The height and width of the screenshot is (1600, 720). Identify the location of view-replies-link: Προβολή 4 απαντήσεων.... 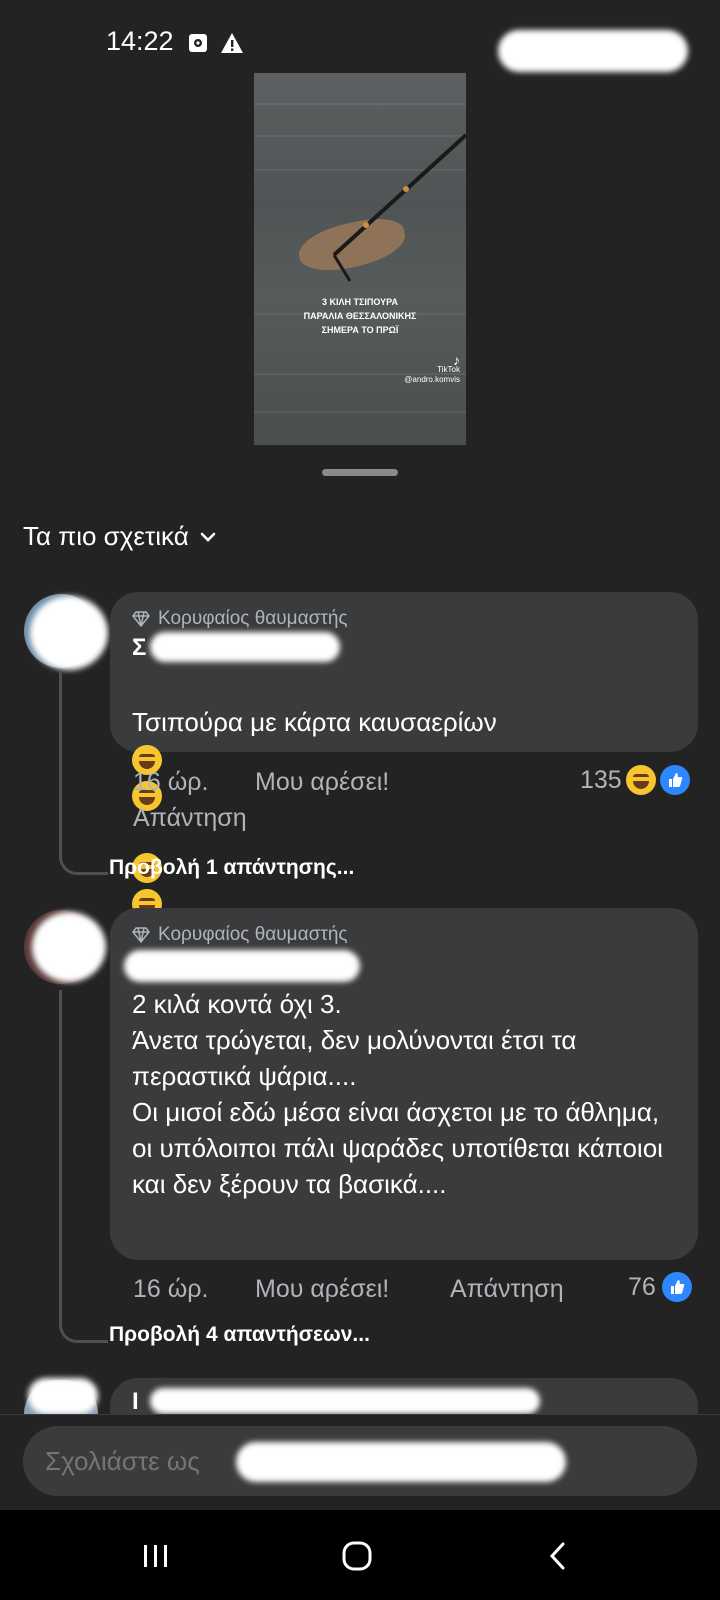
(239, 1335).